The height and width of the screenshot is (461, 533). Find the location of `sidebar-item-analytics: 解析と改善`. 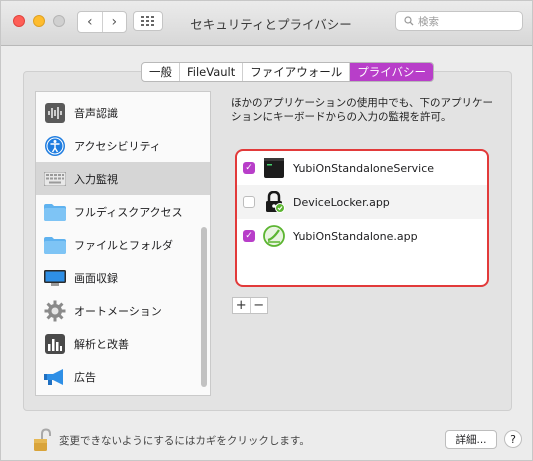

sidebar-item-analytics: 解析と改善 is located at coordinates (123, 343).